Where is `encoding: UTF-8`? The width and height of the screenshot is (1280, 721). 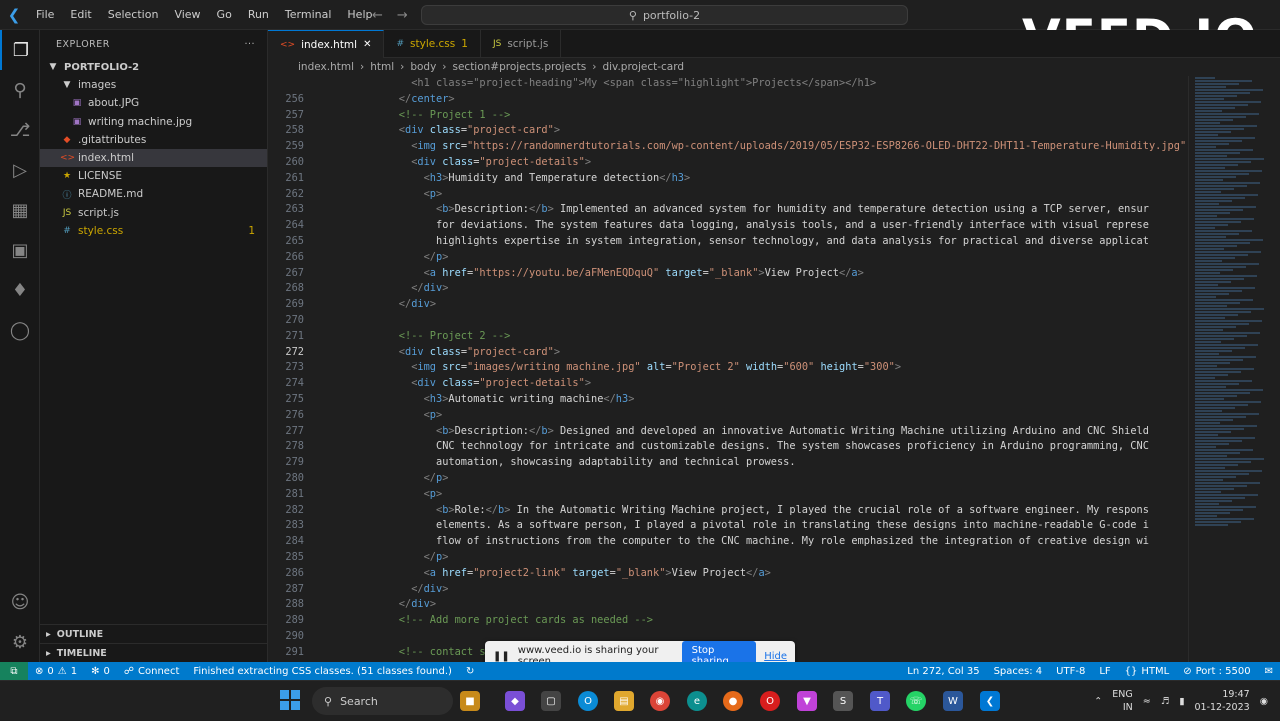
encoding: UTF-8 is located at coordinates (1070, 671).